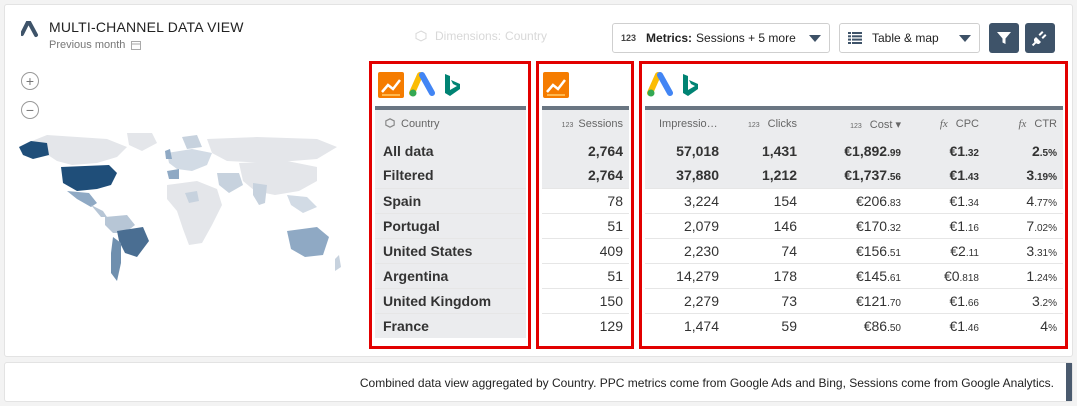 This screenshot has height=406, width=1077. Describe the element at coordinates (1024, 300) in the screenshot. I see `cell-ctr: 3.2%` at that location.